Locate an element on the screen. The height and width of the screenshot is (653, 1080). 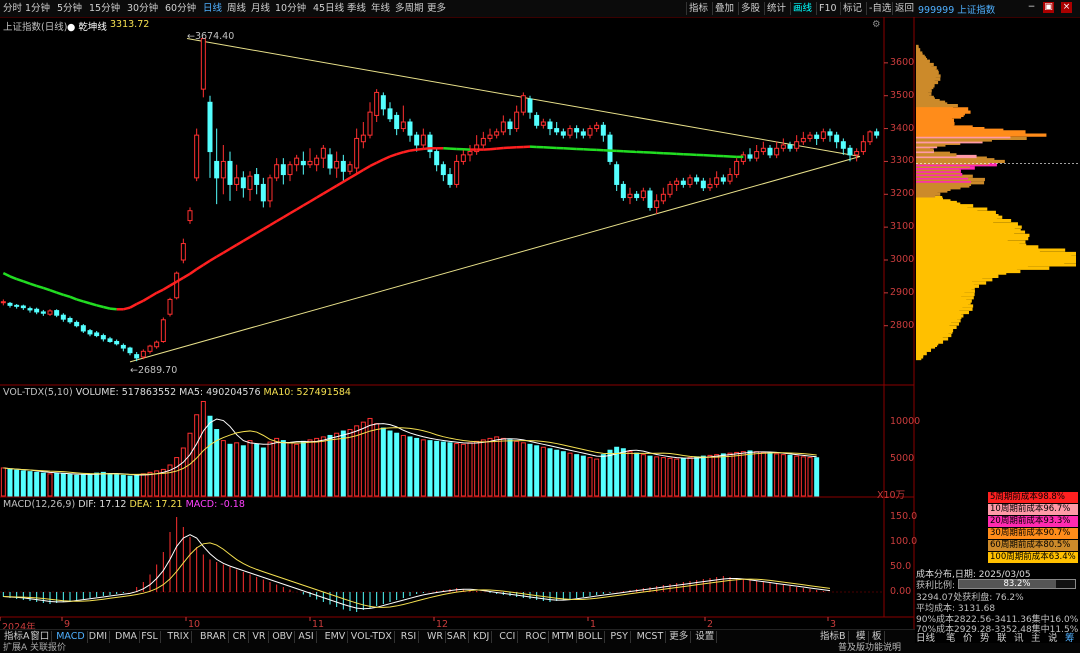
period-tab: 年线 is located at coordinates (380, 8).